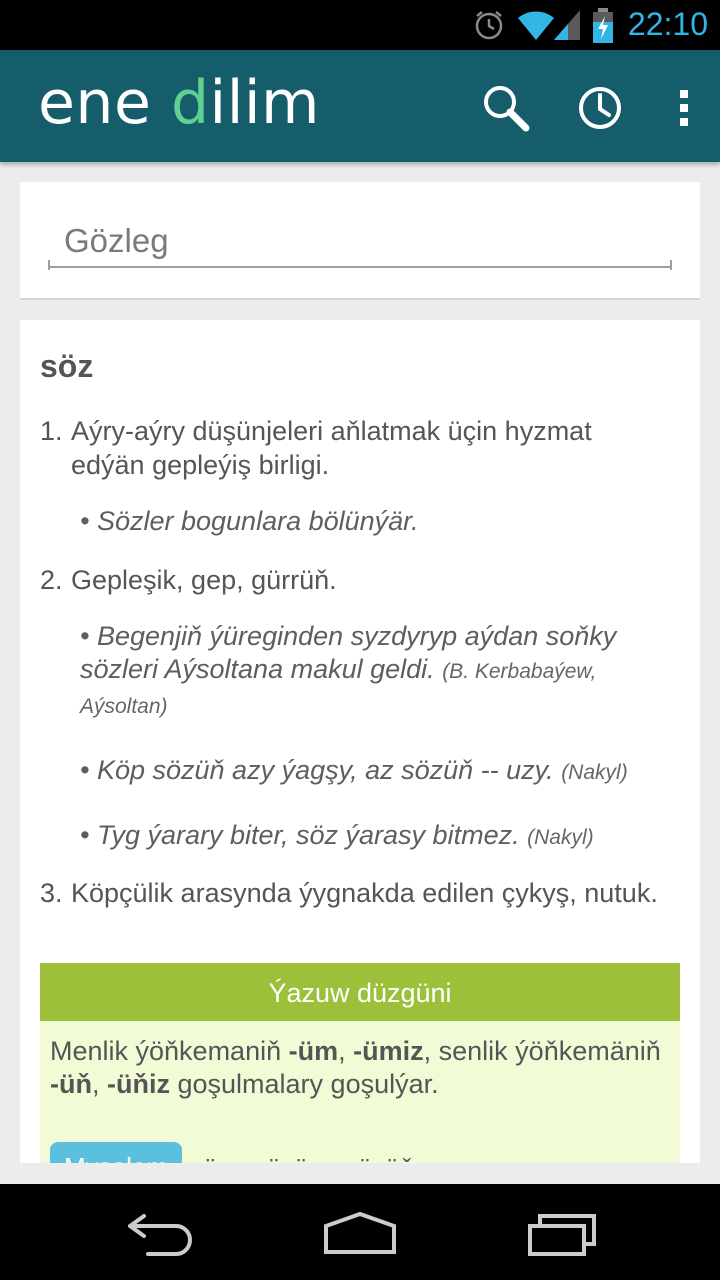 The image size is (720, 1280). I want to click on example: • Sözler bogunlara bölünýär., so click(370, 521).